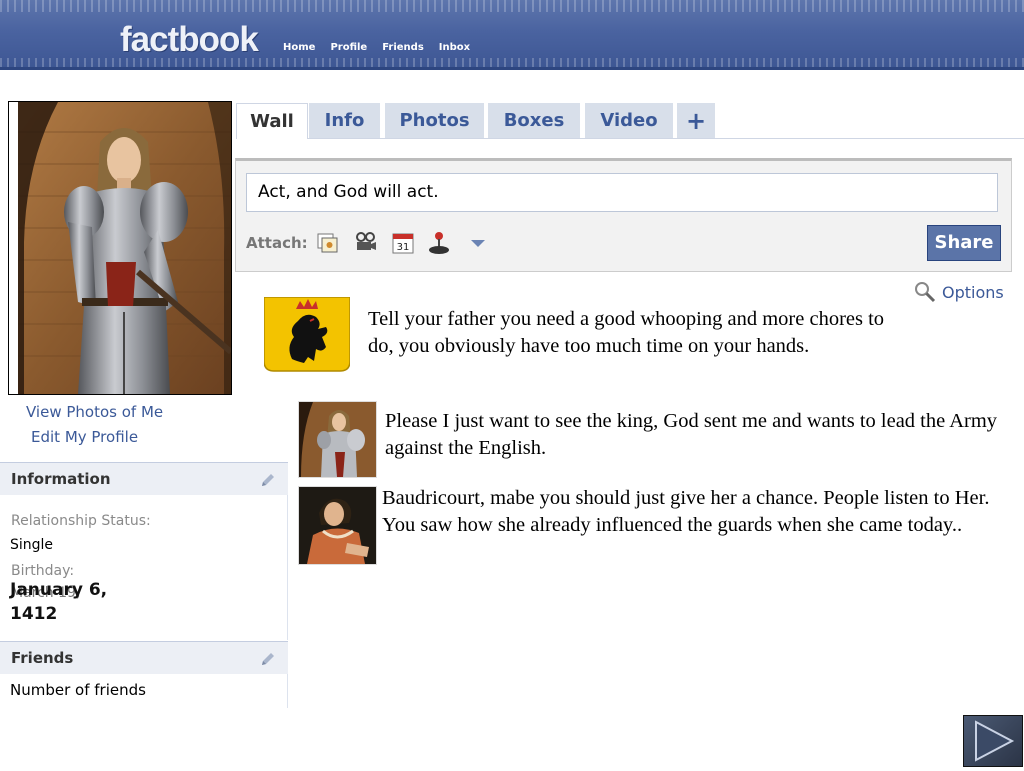 The width and height of the screenshot is (1024, 771). What do you see at coordinates (144, 657) in the screenshot?
I see `friends-section-header: Friends` at bounding box center [144, 657].